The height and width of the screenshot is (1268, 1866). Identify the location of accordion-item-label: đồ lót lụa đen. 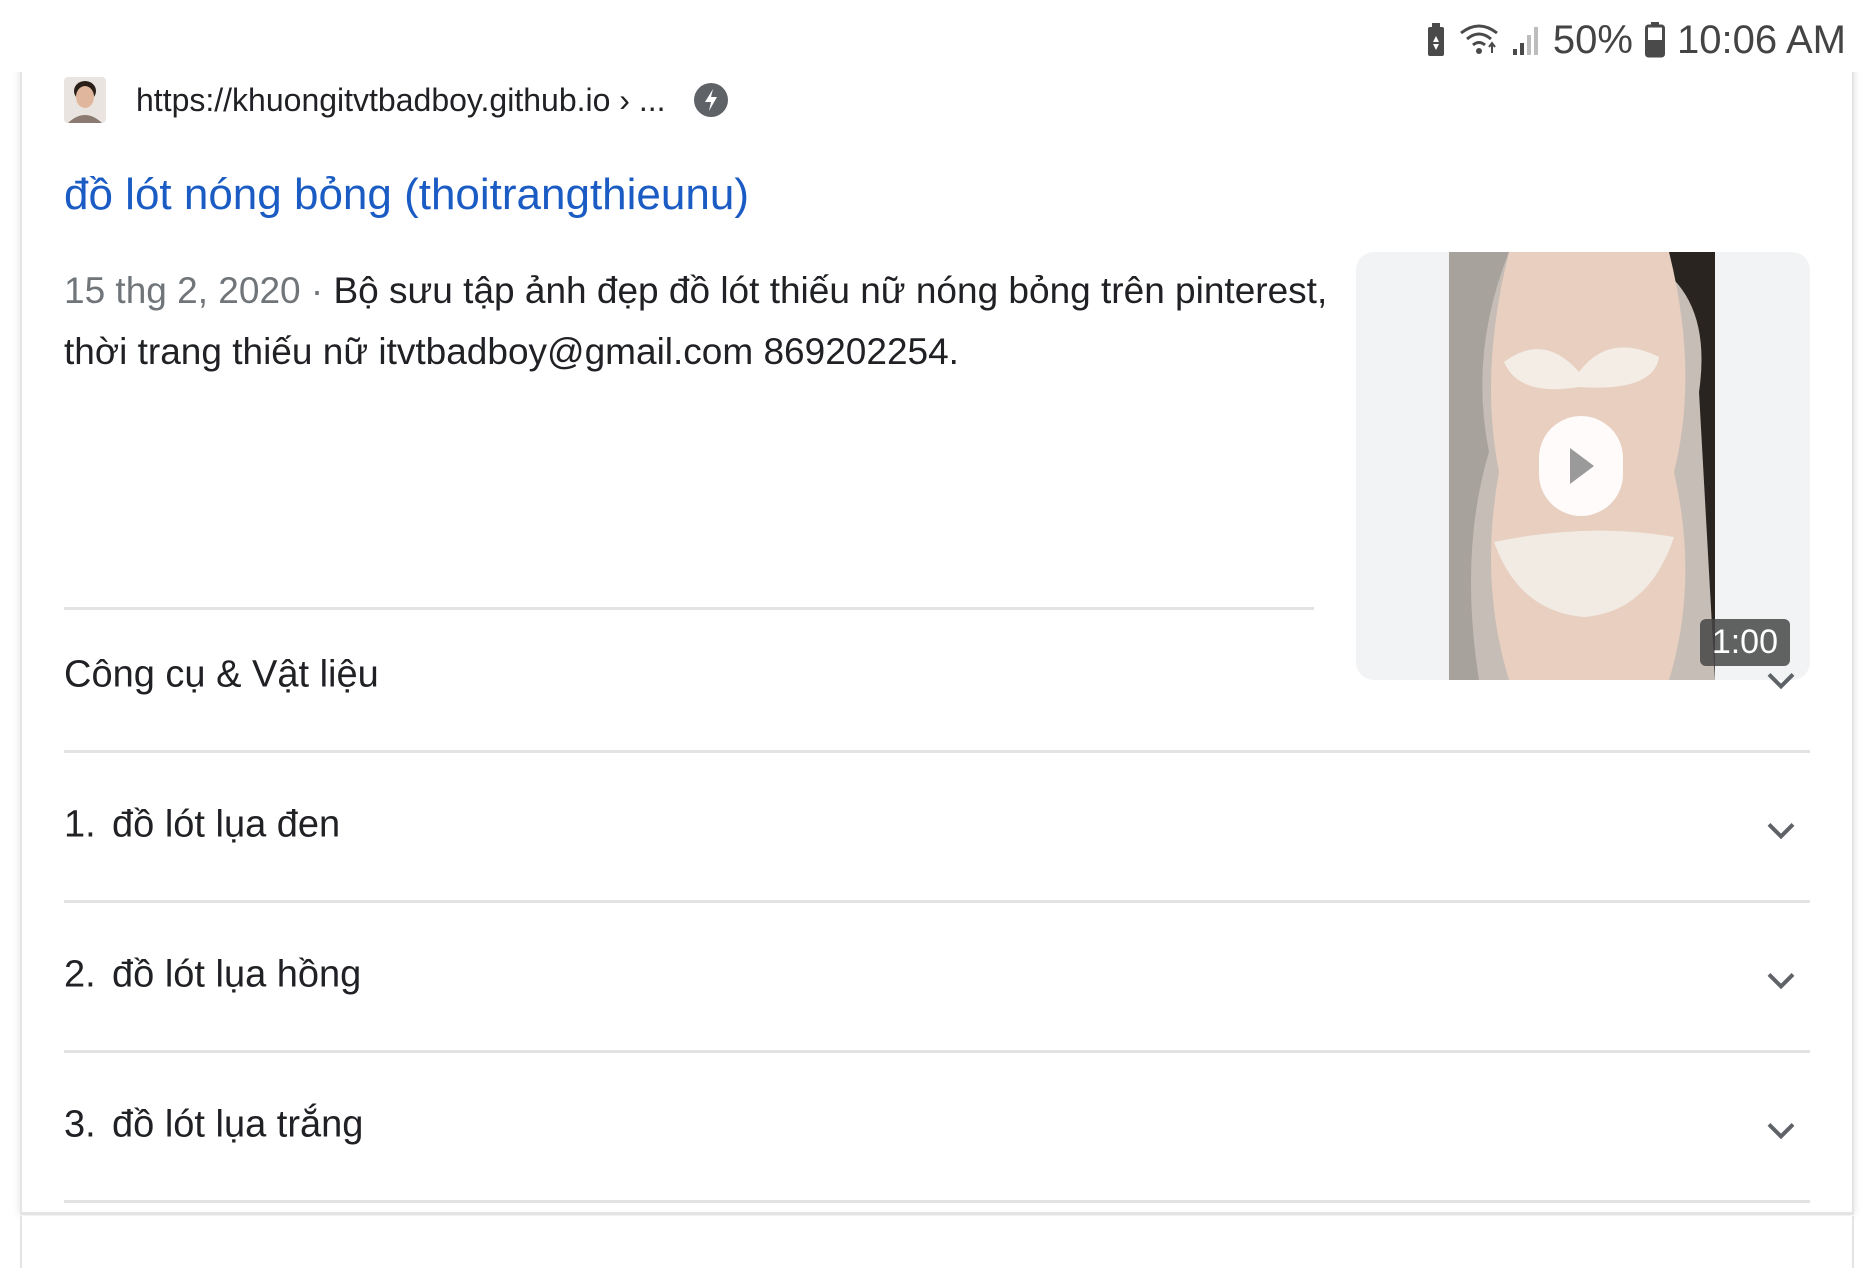
(226, 824).